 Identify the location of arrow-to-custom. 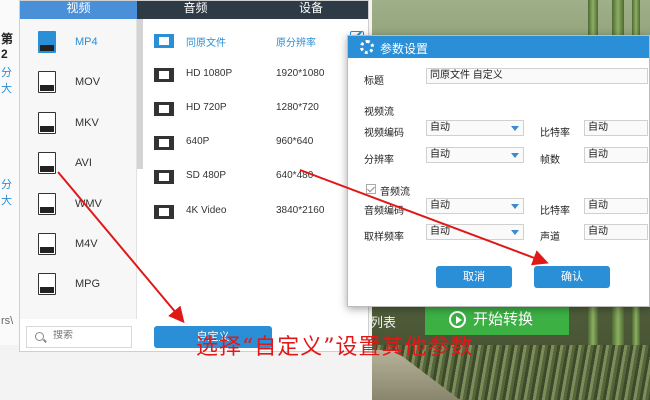
(121, 247).